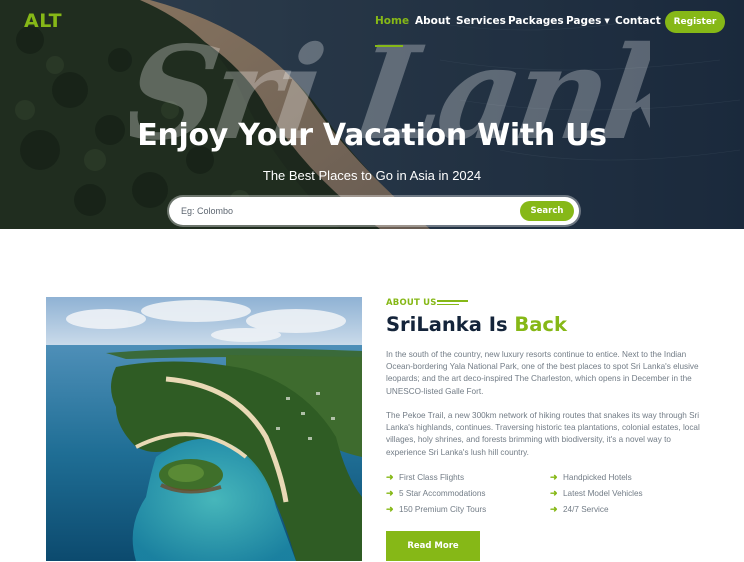 Image resolution: width=744 pixels, height=562 pixels. What do you see at coordinates (452, 302) in the screenshot?
I see `eyebrow-decoration` at bounding box center [452, 302].